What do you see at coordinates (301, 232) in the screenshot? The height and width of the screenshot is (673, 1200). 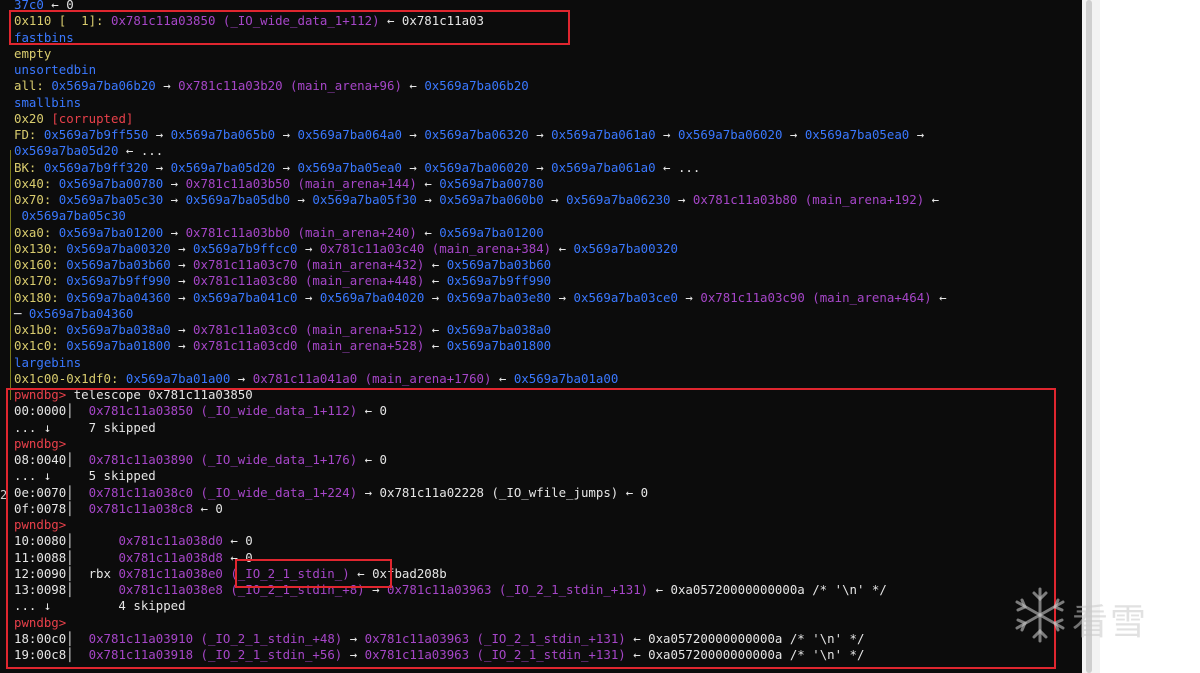 I see `terminal-text-segment: 0x781c11a03bb0 (main_arena+240)` at bounding box center [301, 232].